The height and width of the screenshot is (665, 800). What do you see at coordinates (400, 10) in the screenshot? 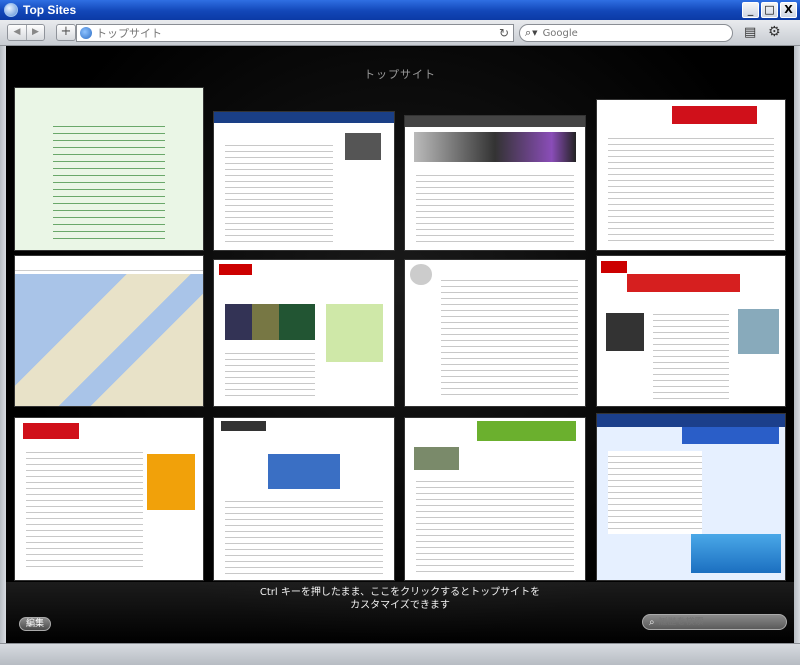
I see `title-bar: Top Sites _ □ X` at bounding box center [400, 10].